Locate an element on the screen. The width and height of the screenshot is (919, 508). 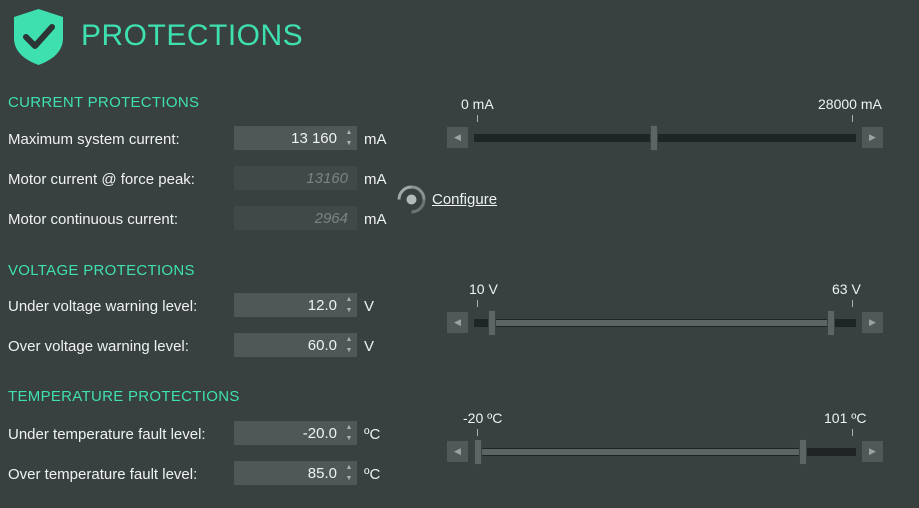
max-system-current-input: 13 160 ▲ ▼ is located at coordinates (295, 138).